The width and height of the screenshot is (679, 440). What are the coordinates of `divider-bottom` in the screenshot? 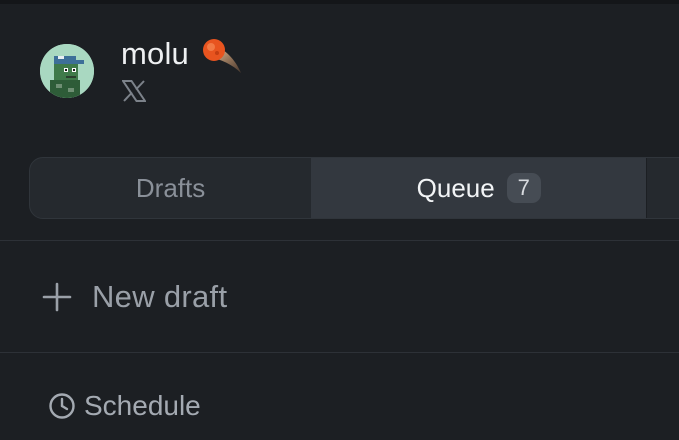 It's located at (339, 352).